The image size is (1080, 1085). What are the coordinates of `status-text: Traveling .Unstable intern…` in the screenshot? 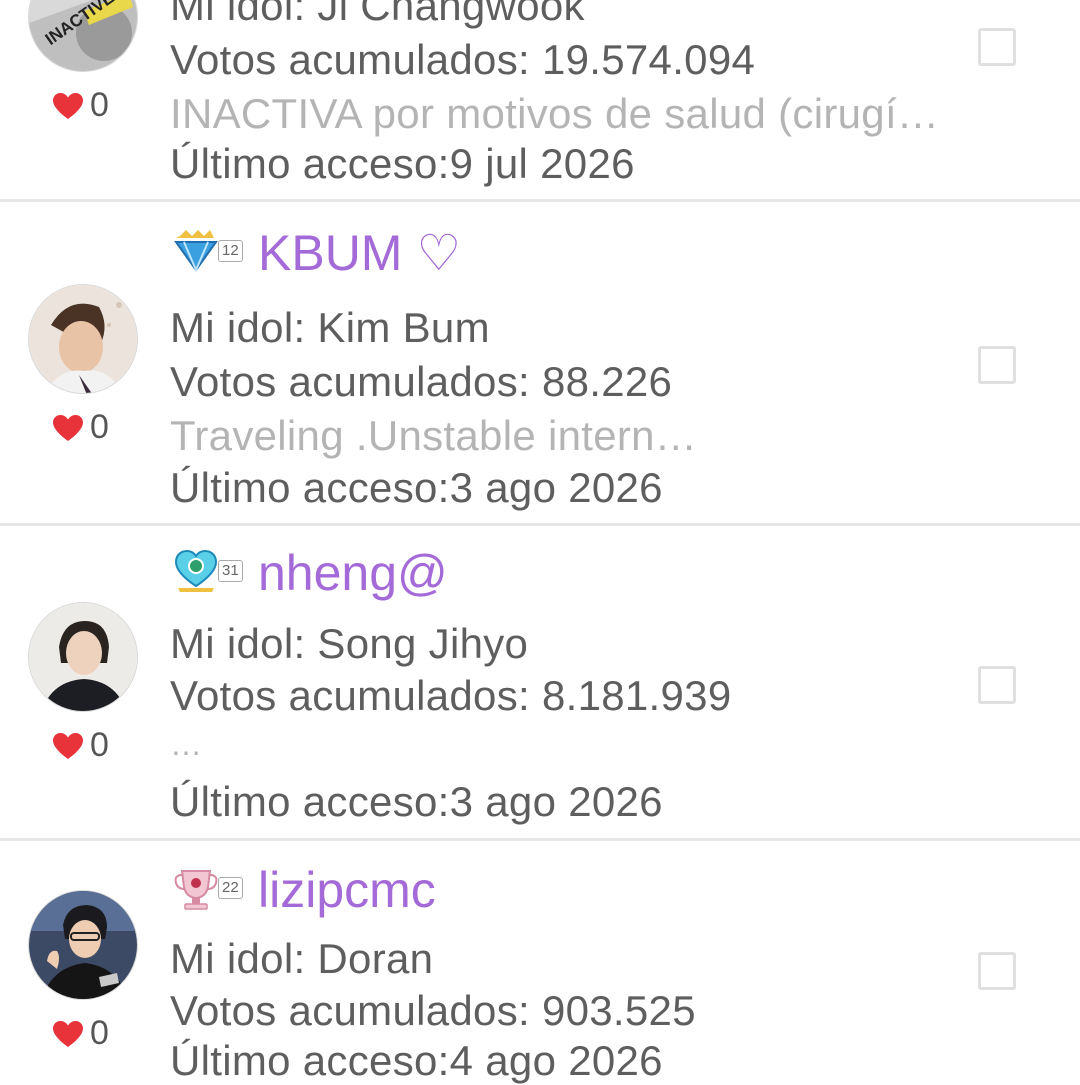 It's located at (434, 435).